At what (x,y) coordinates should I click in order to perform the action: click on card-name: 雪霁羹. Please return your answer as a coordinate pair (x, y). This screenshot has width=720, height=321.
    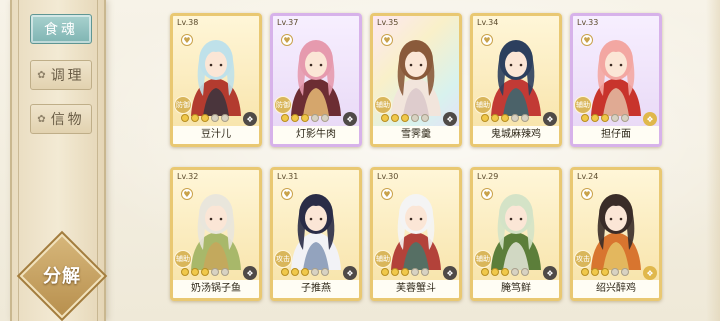
    Looking at the image, I should click on (416, 135).